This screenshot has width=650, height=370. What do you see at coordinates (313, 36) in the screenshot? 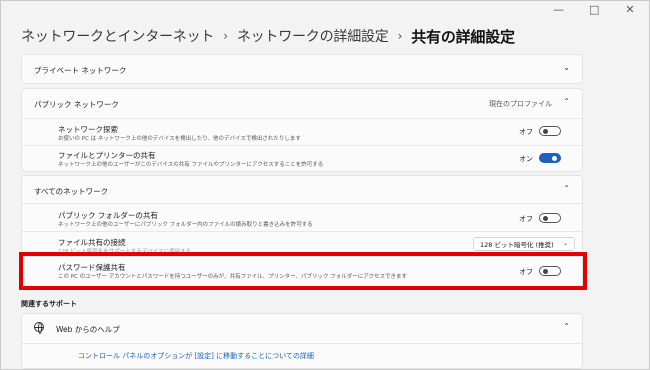
I see `breadcrumb-advanced-network: ネットワークの詳細設定` at bounding box center [313, 36].